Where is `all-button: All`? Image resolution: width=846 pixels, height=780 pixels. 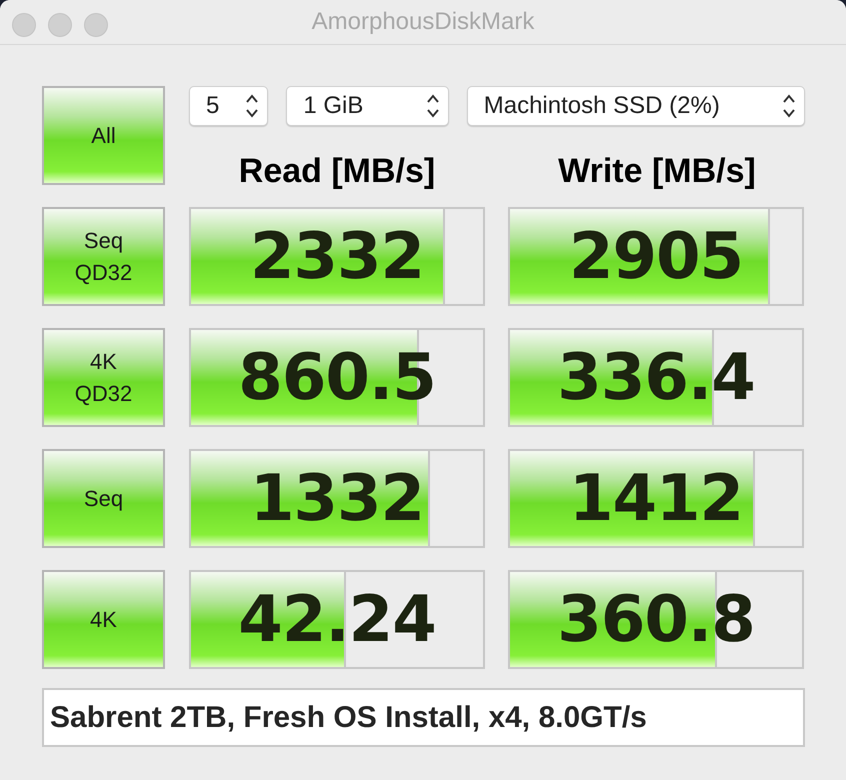
all-button: All is located at coordinates (103, 135).